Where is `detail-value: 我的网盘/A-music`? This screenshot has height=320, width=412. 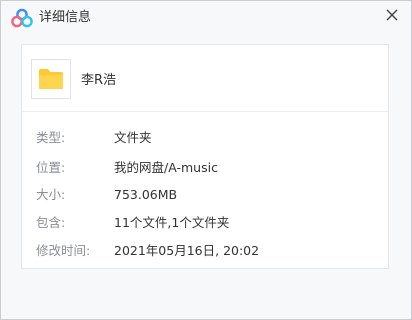
detail-value: 我的网盘/A-music is located at coordinates (166, 167).